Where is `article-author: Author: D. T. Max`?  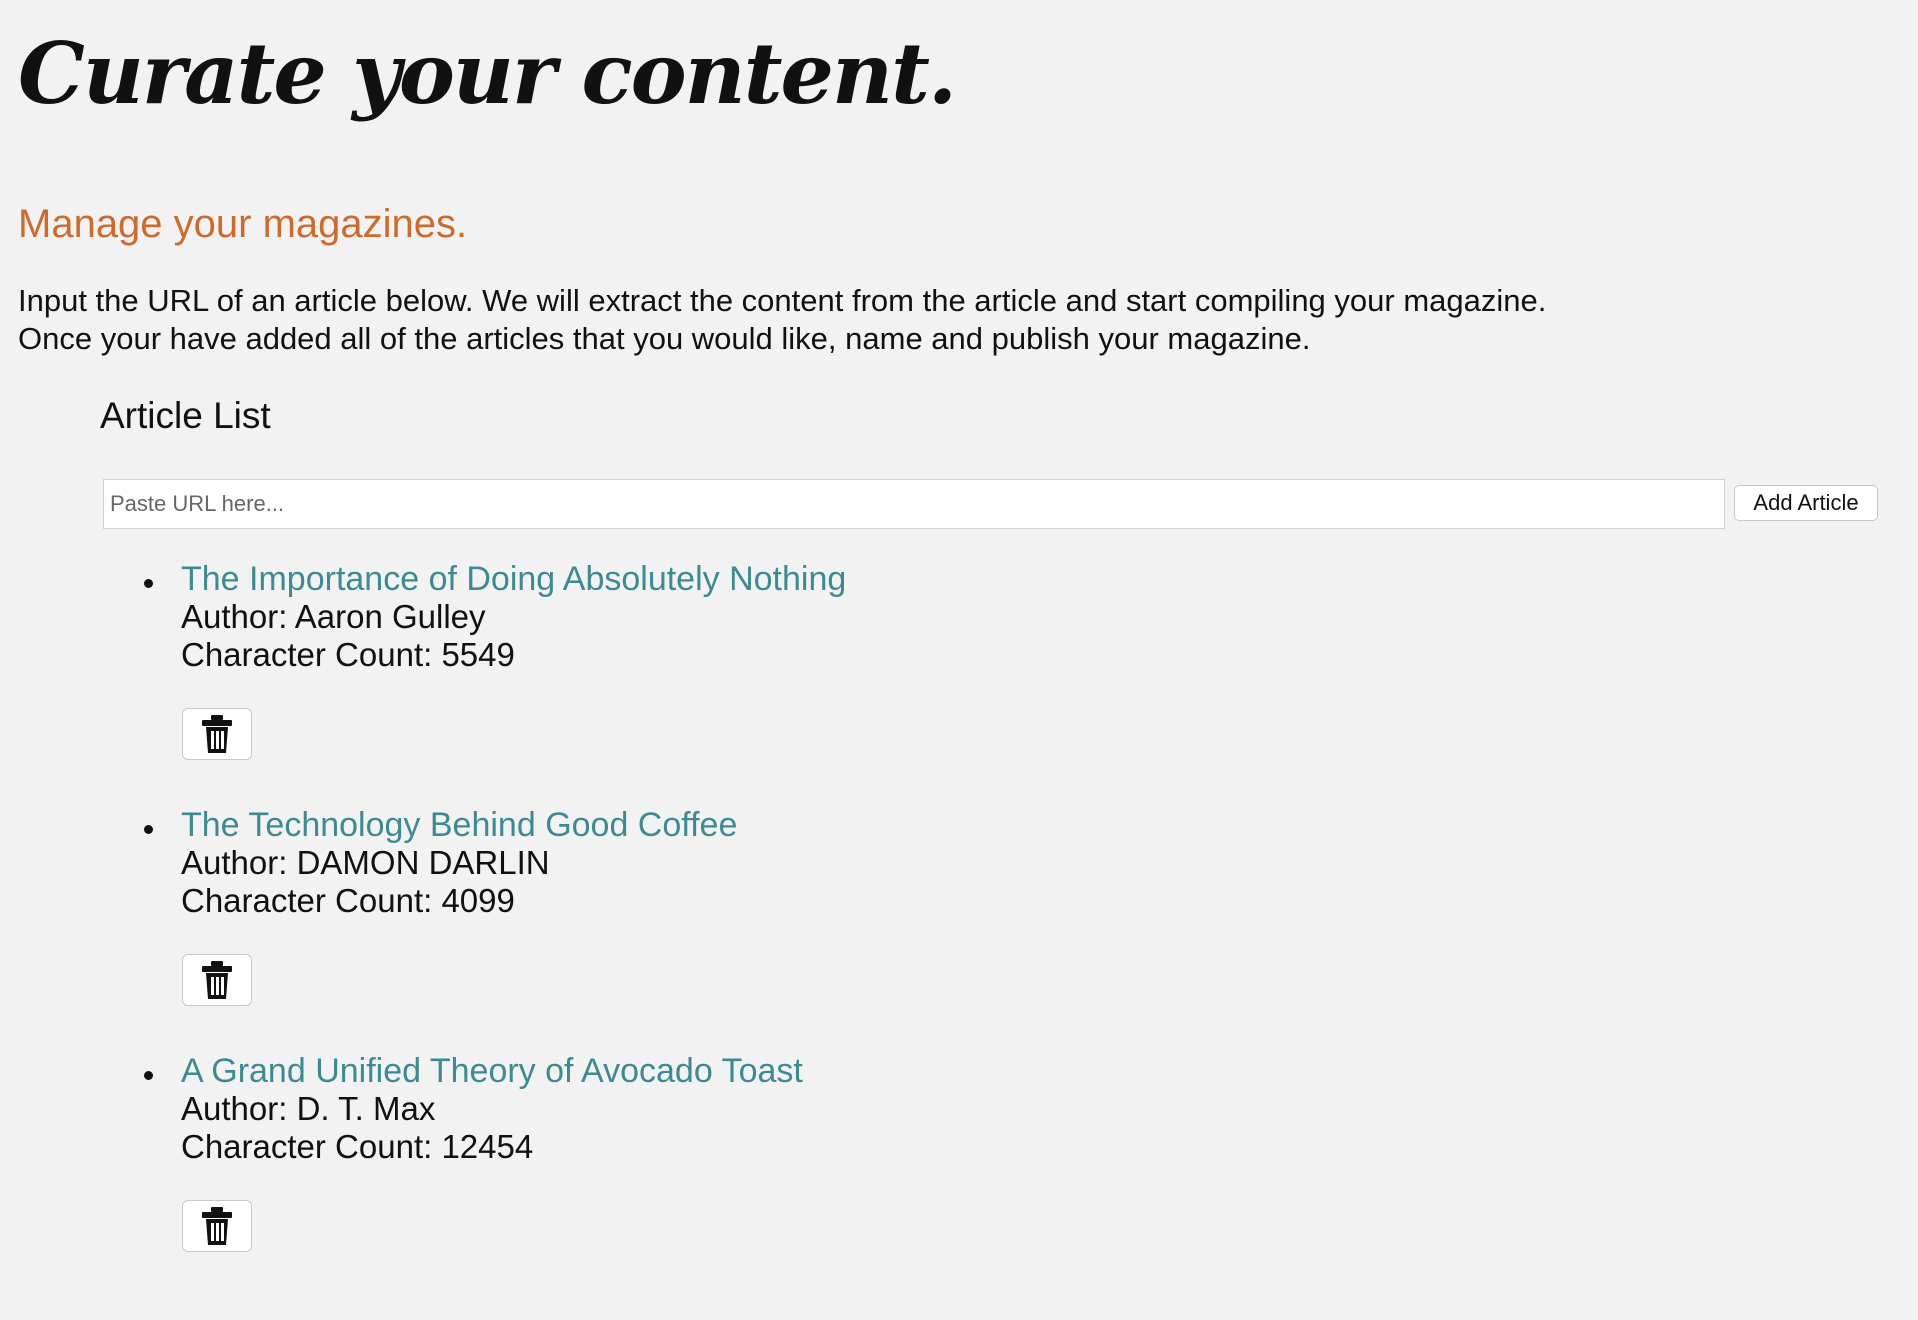
article-author: Author: D. T. Max is located at coordinates (308, 1108).